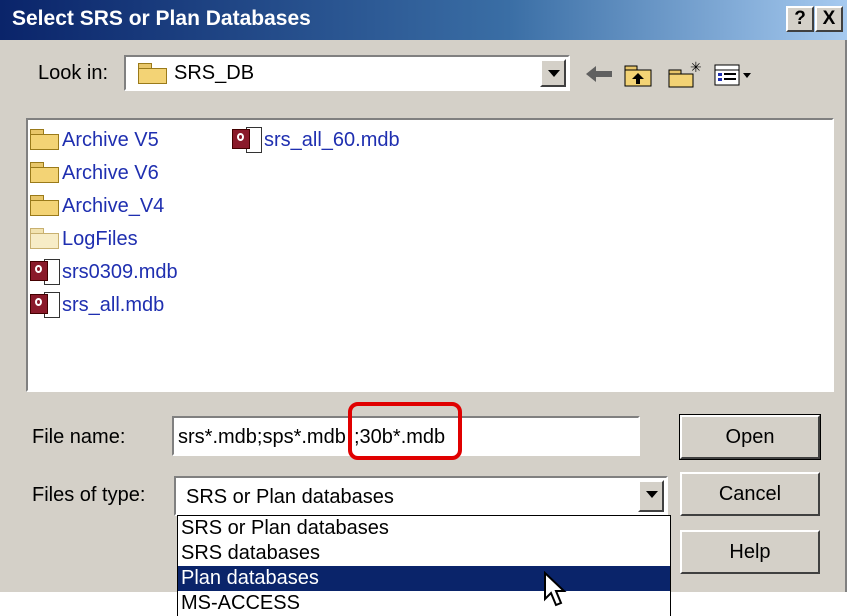 The width and height of the screenshot is (847, 616). Describe the element at coordinates (829, 19) in the screenshot. I see `close-title-button: X` at that location.